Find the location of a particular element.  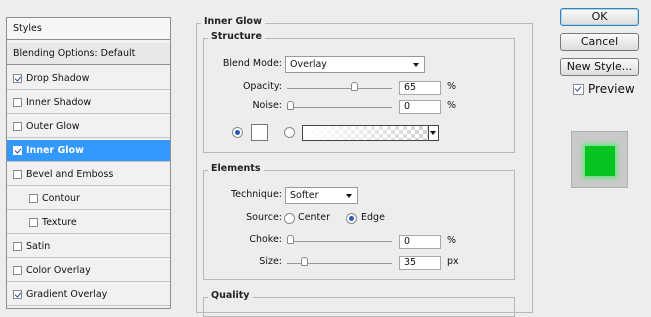

drop-shadow-checkbox is located at coordinates (17, 78).